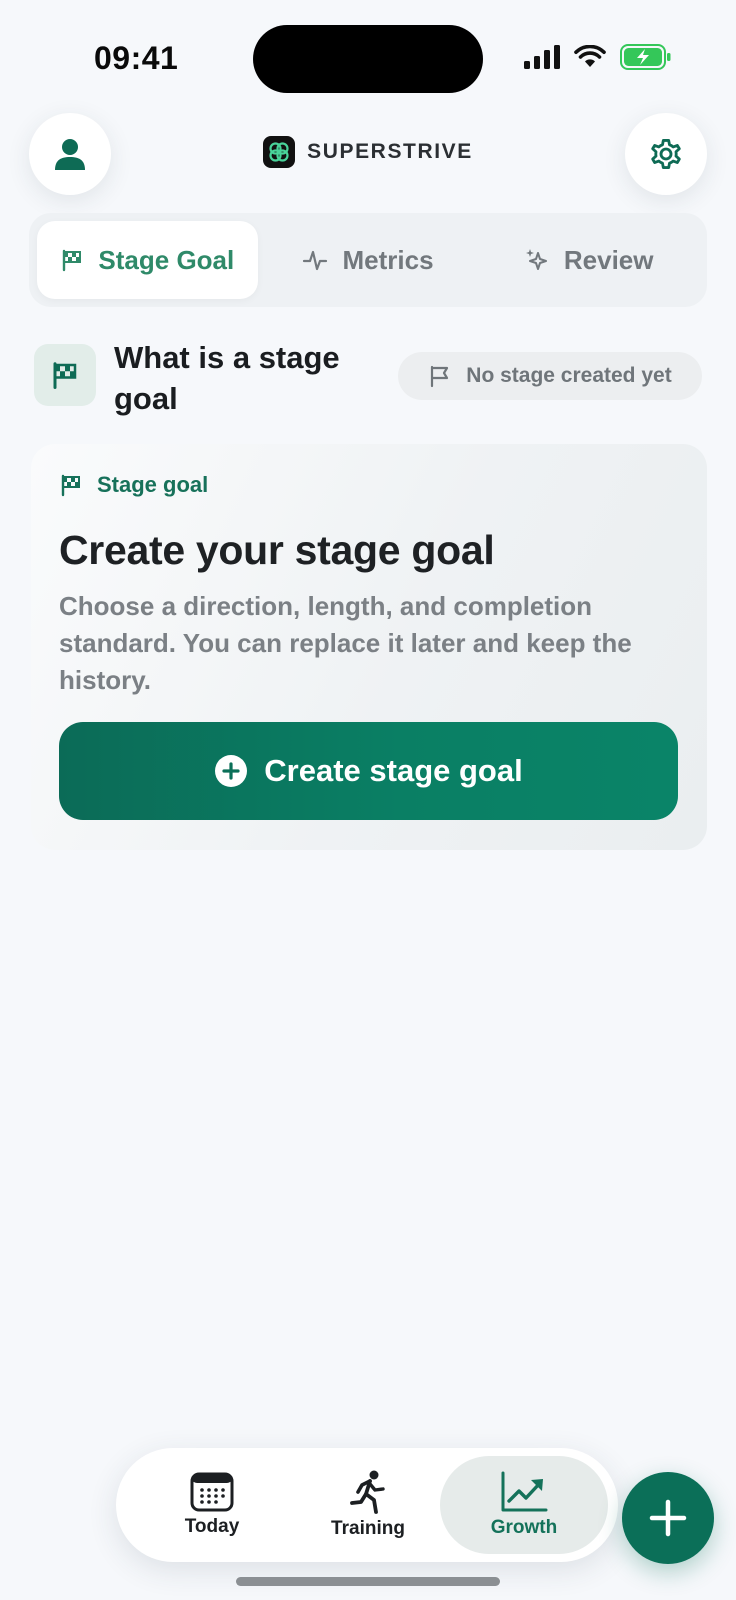 Image resolution: width=736 pixels, height=1600 pixels. I want to click on pulse-icon, so click(315, 260).